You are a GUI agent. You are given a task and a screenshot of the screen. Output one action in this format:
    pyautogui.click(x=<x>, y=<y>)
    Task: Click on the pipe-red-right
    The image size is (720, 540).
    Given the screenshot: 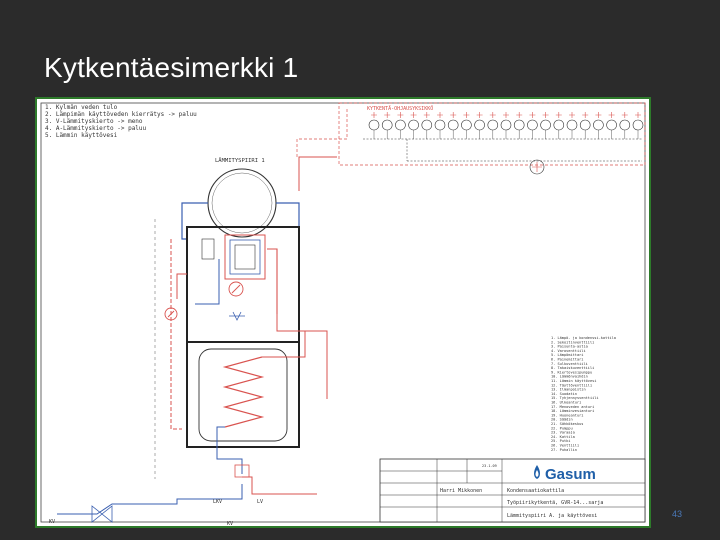 What is the action you would take?
    pyautogui.click(x=316, y=364)
    